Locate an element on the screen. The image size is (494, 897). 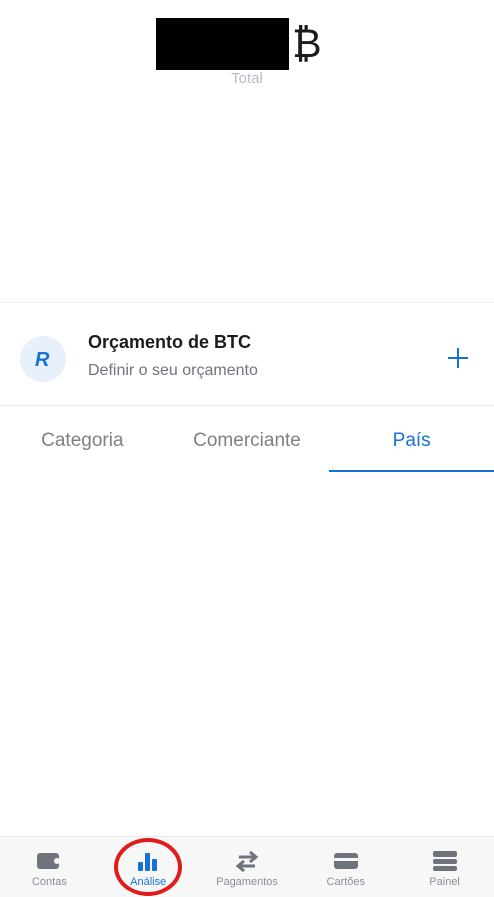
svg-text: R is located at coordinates (42, 360).